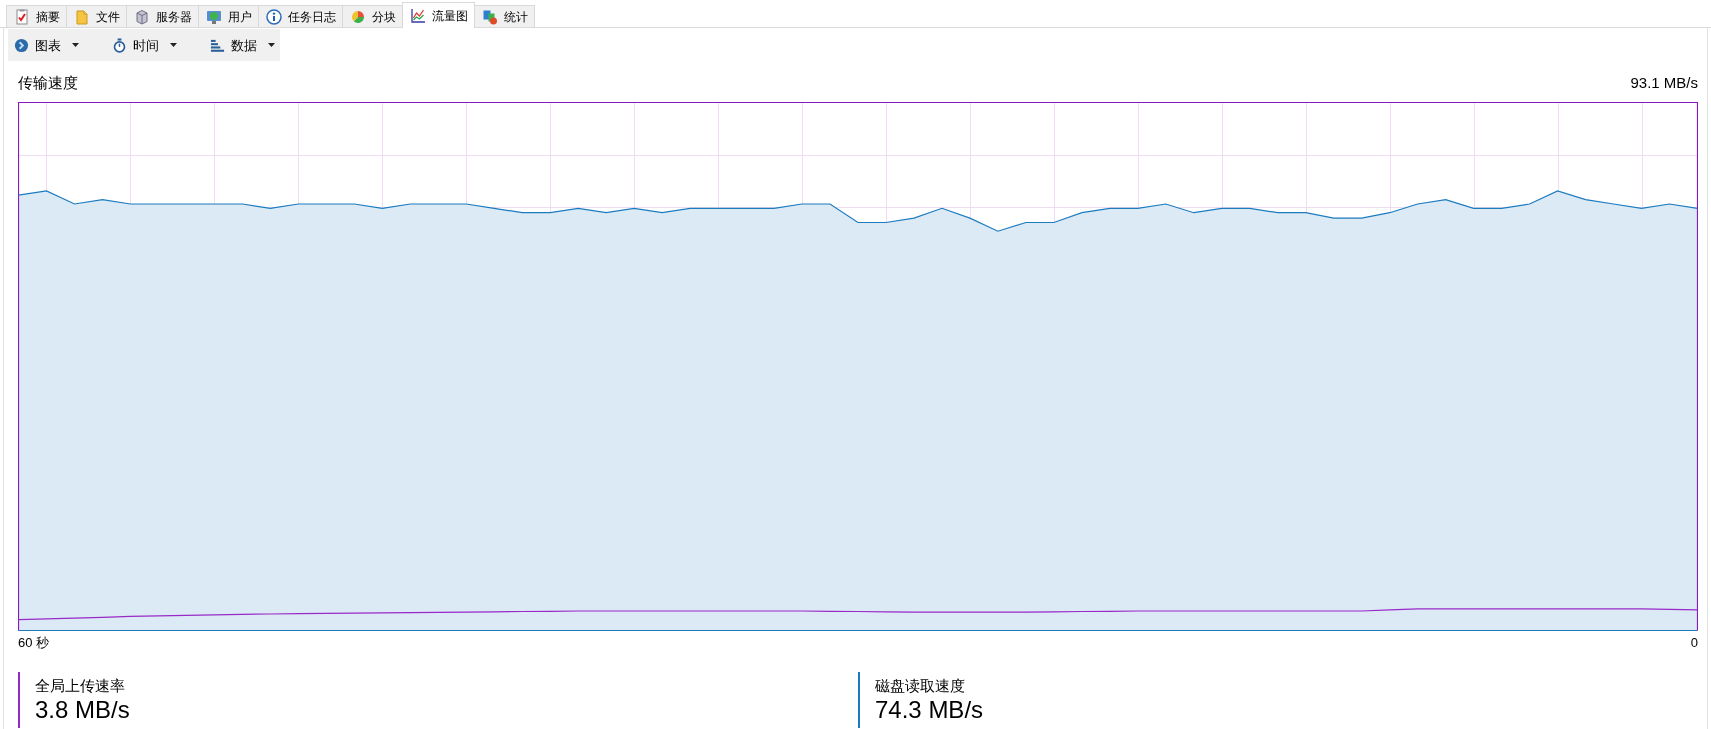 The image size is (1711, 729). What do you see at coordinates (1694, 643) in the screenshot?
I see `axis-end-label: 0` at bounding box center [1694, 643].